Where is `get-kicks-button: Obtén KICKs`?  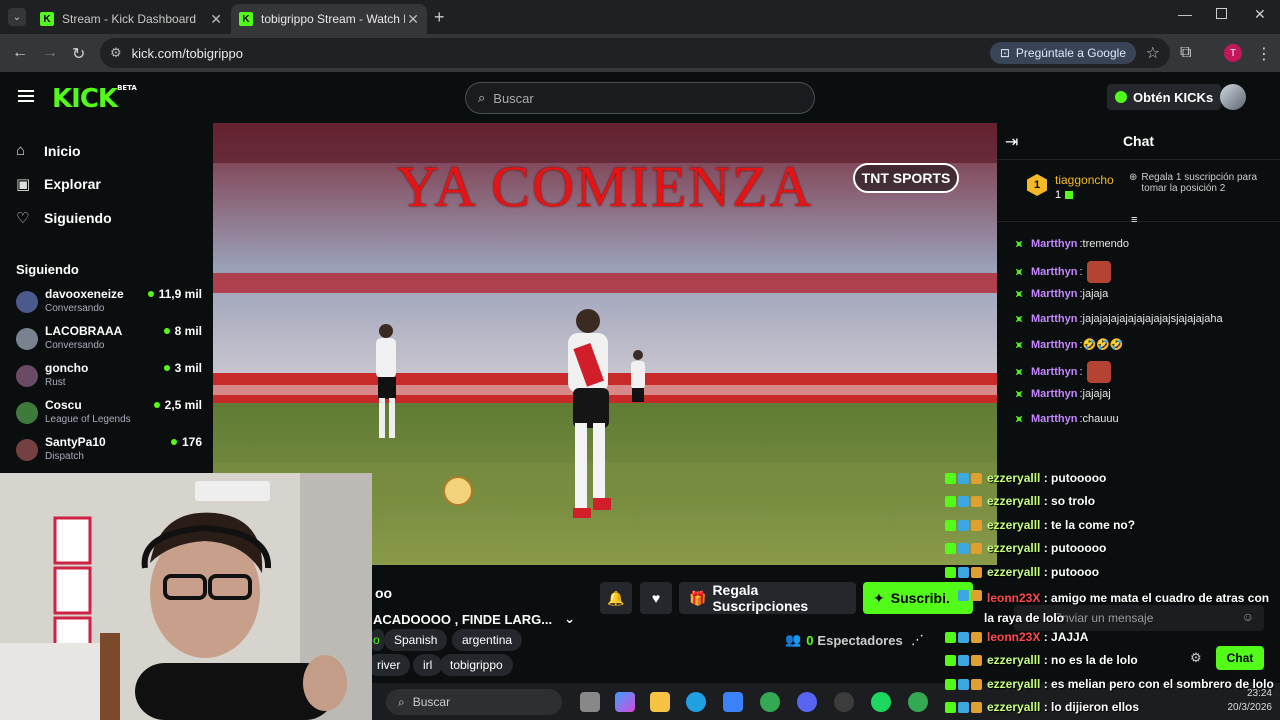
get-kicks-button: Obtén KICKs is located at coordinates (1164, 97).